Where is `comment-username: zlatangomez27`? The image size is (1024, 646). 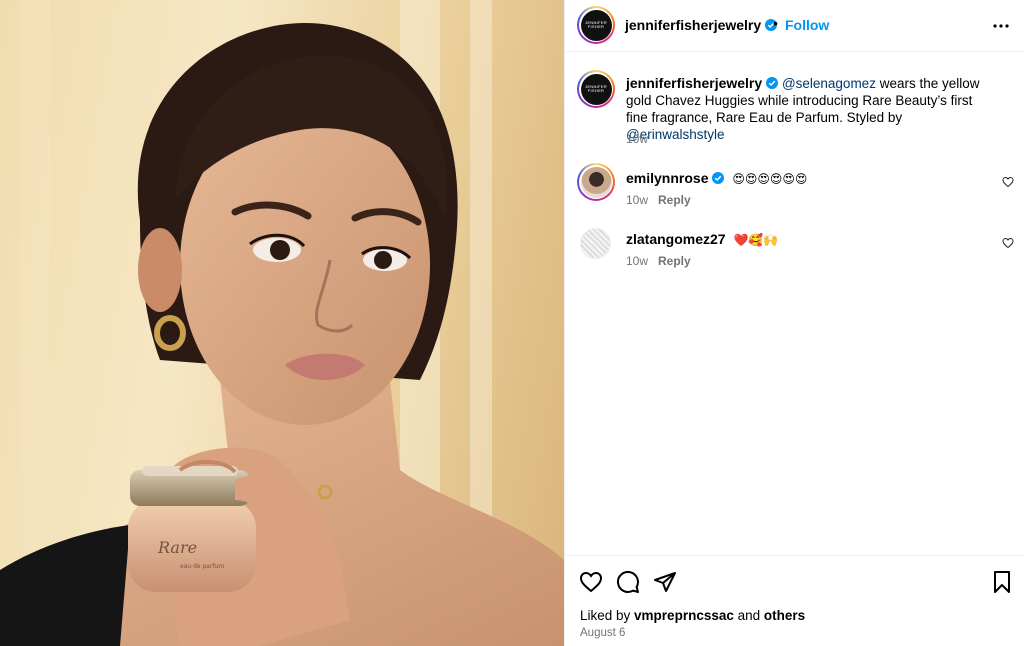
comment-username: zlatangomez27 is located at coordinates (676, 239).